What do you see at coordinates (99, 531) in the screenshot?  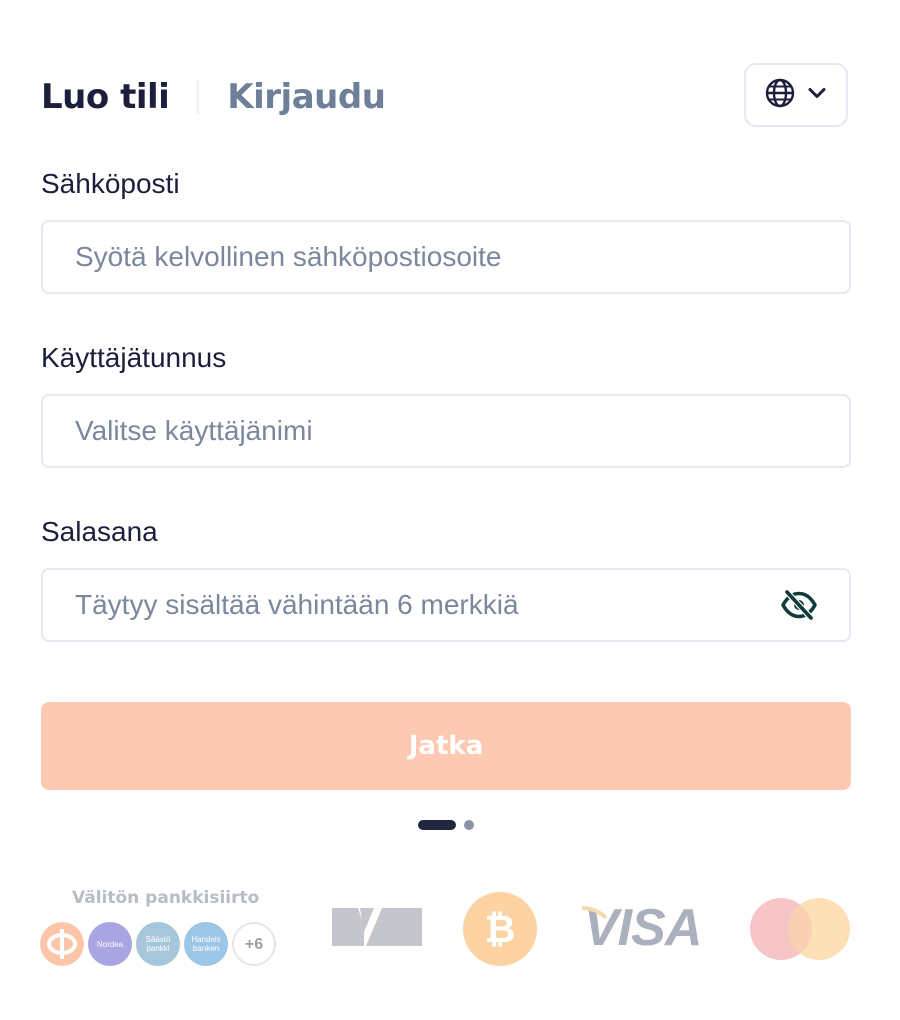 I see `password-label: Salasana` at bounding box center [99, 531].